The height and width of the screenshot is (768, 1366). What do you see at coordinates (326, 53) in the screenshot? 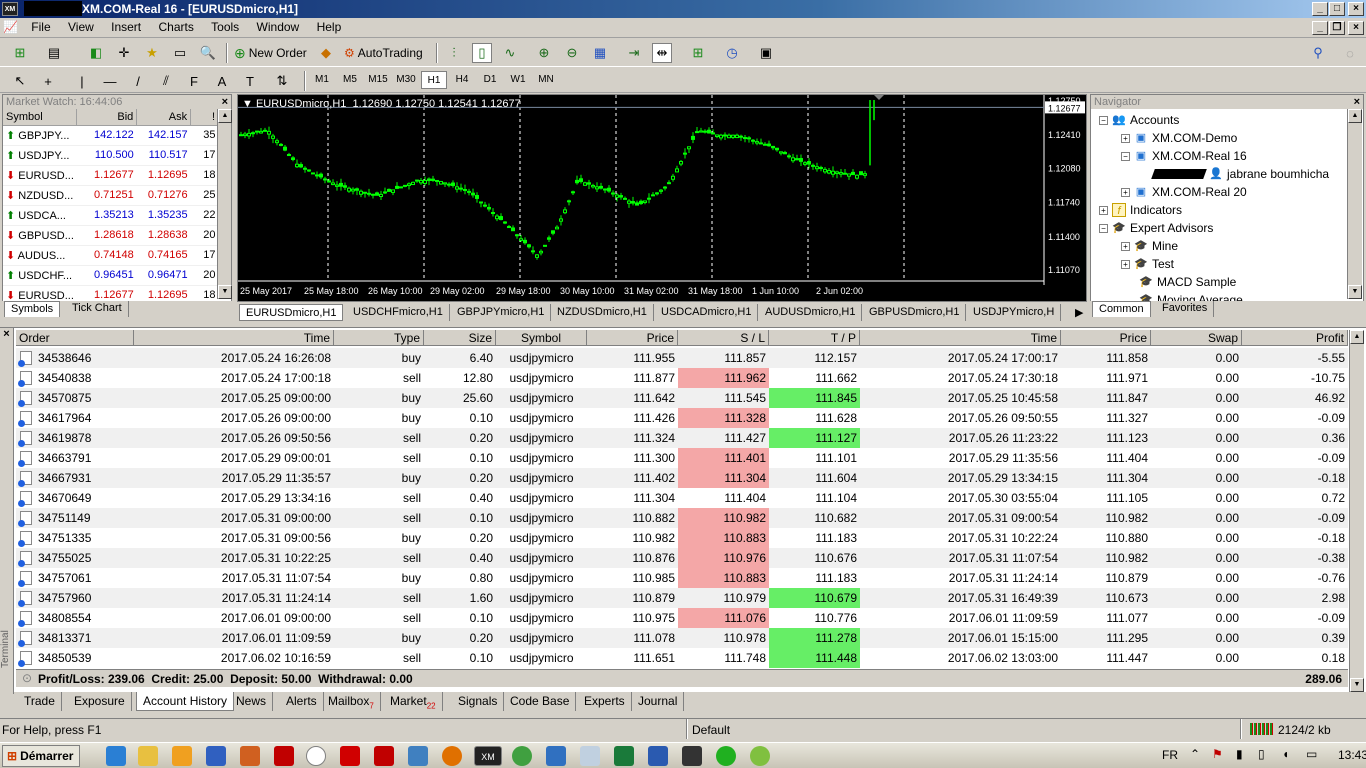
I see `metaeditor-icon: ◆` at bounding box center [326, 53].